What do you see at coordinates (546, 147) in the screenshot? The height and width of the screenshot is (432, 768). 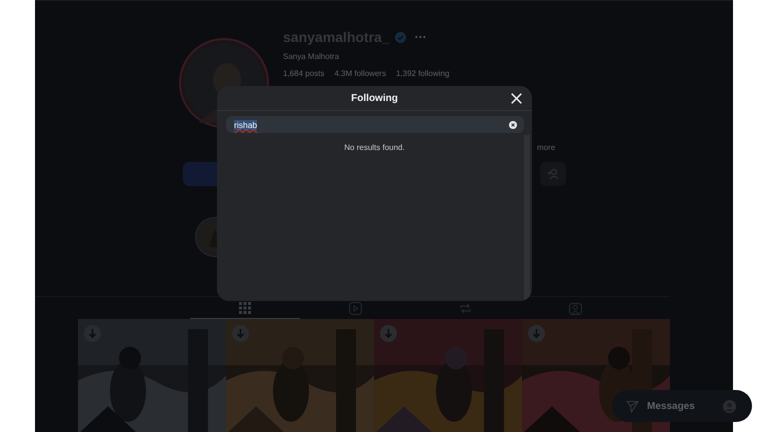 I see `more-link: more` at bounding box center [546, 147].